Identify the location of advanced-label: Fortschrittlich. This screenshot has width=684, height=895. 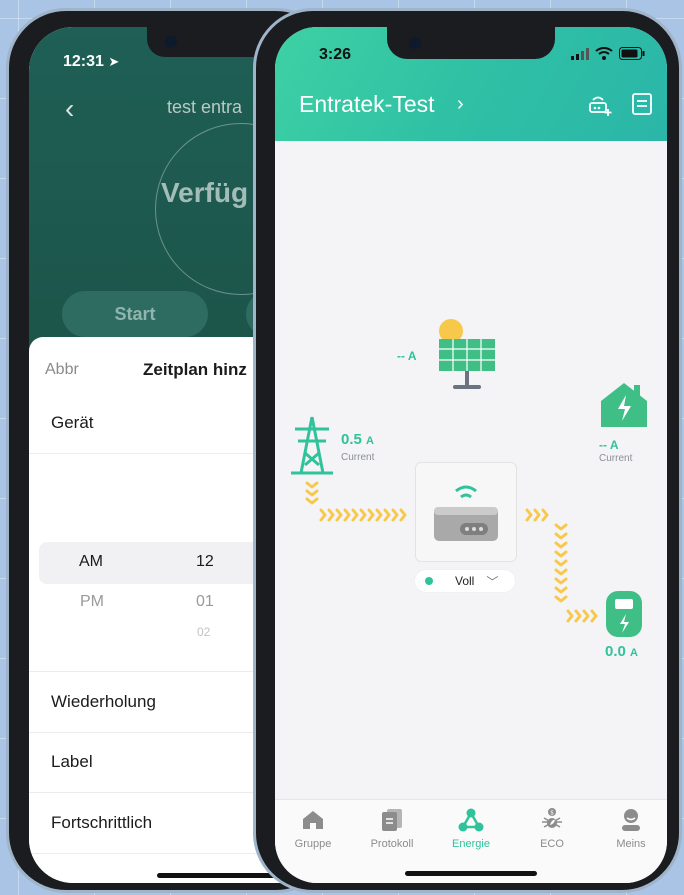
(102, 822).